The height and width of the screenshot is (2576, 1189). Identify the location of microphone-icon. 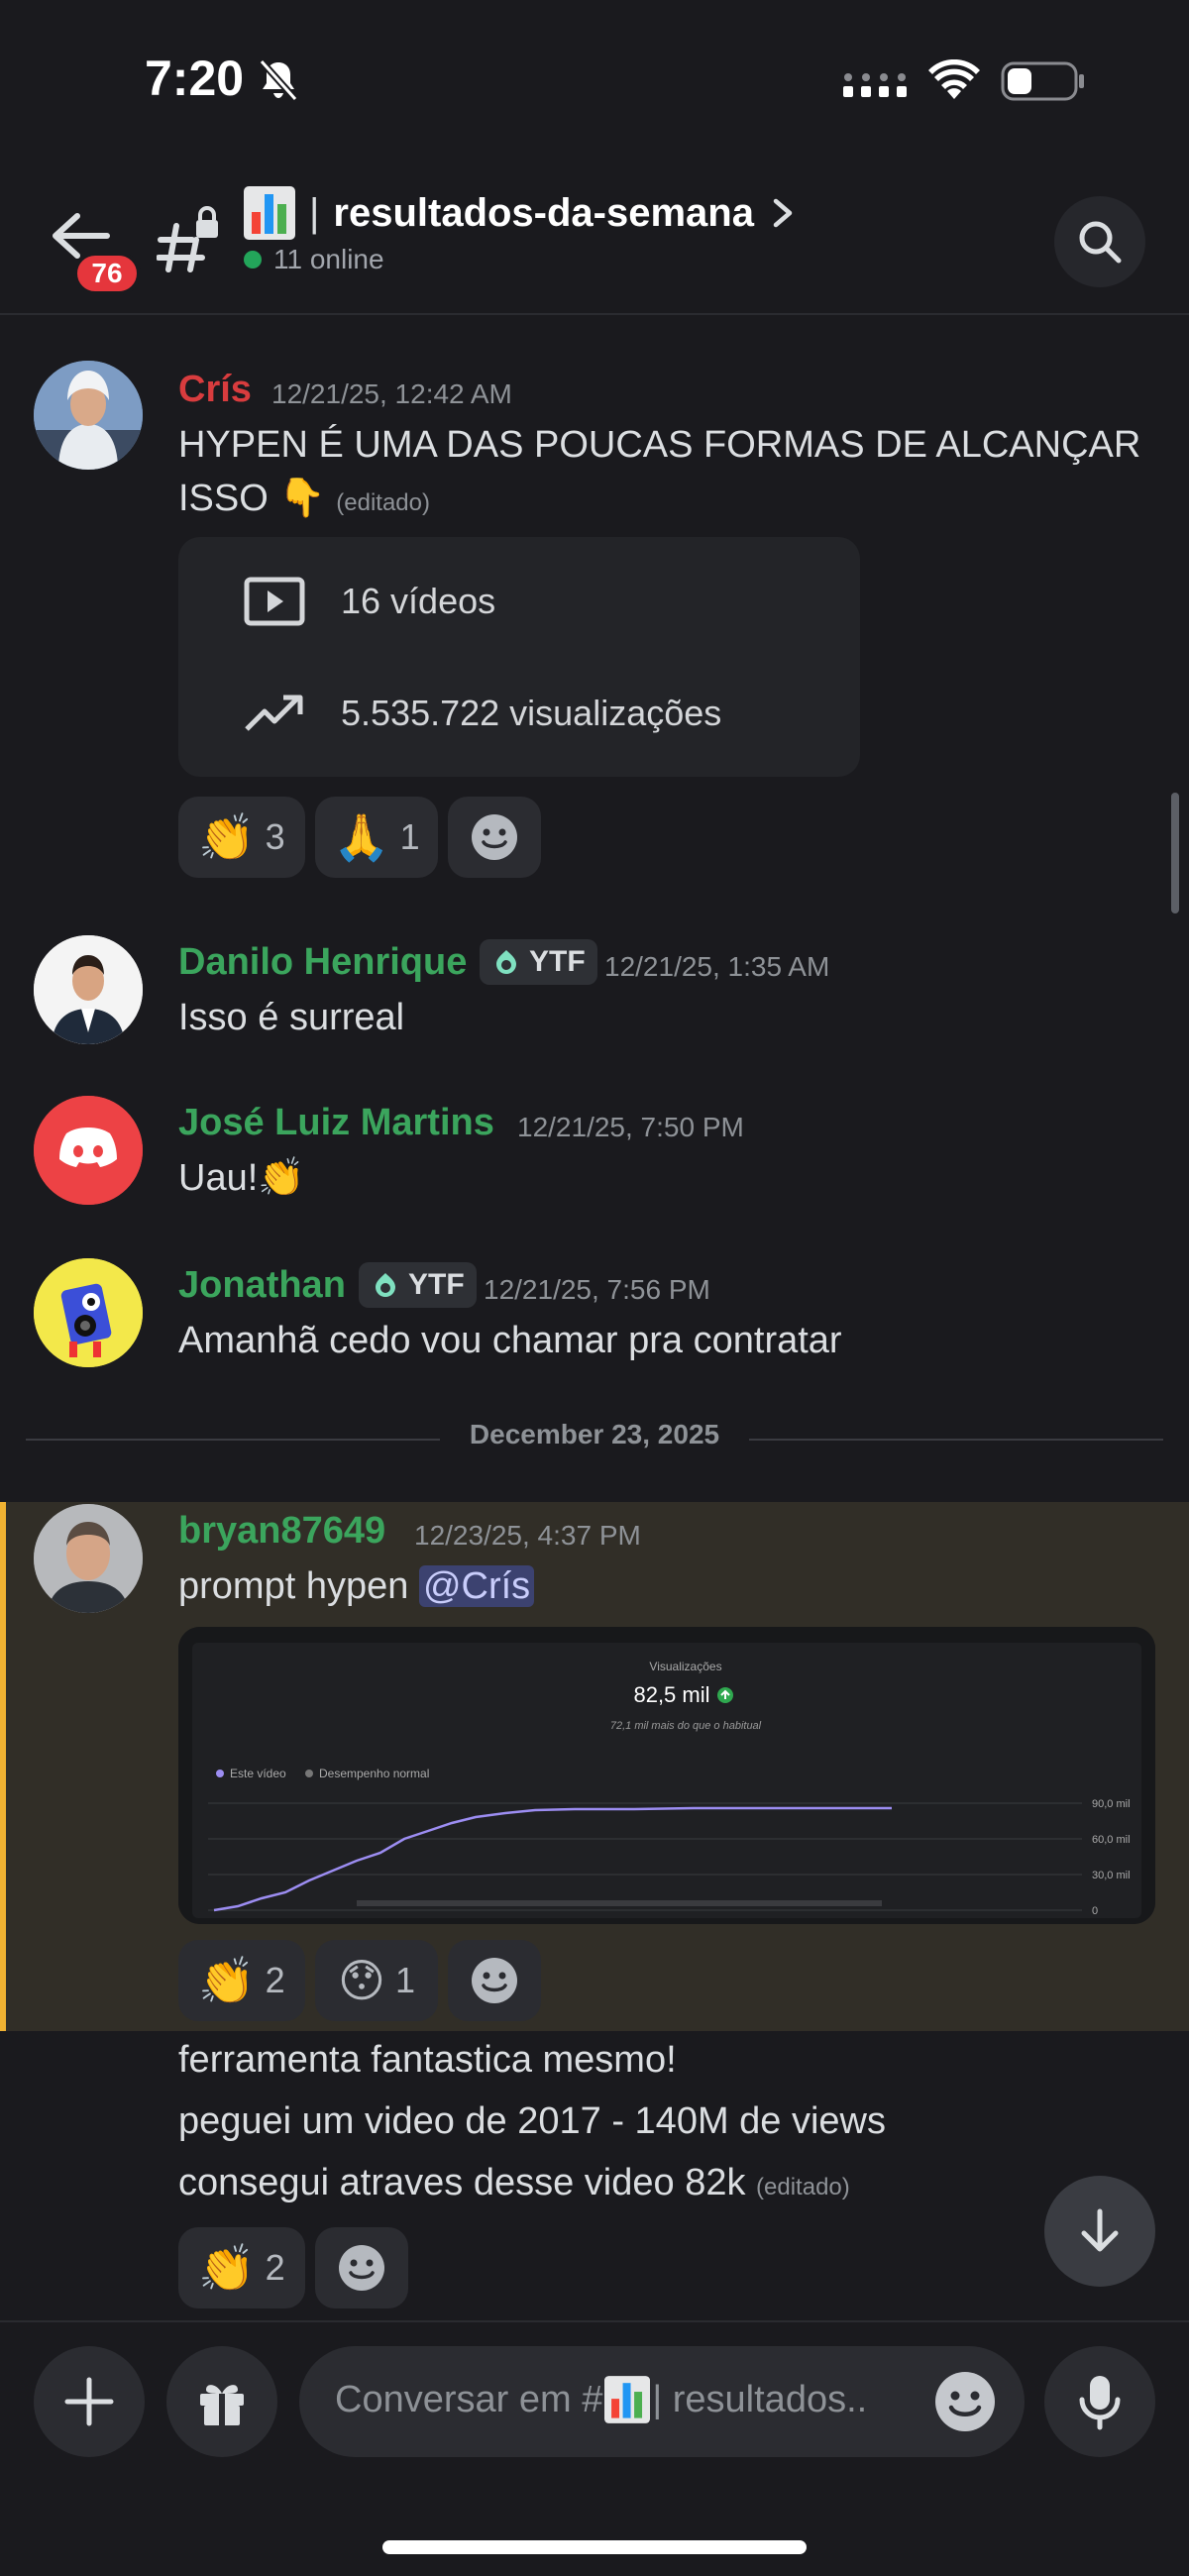
(1100, 2403).